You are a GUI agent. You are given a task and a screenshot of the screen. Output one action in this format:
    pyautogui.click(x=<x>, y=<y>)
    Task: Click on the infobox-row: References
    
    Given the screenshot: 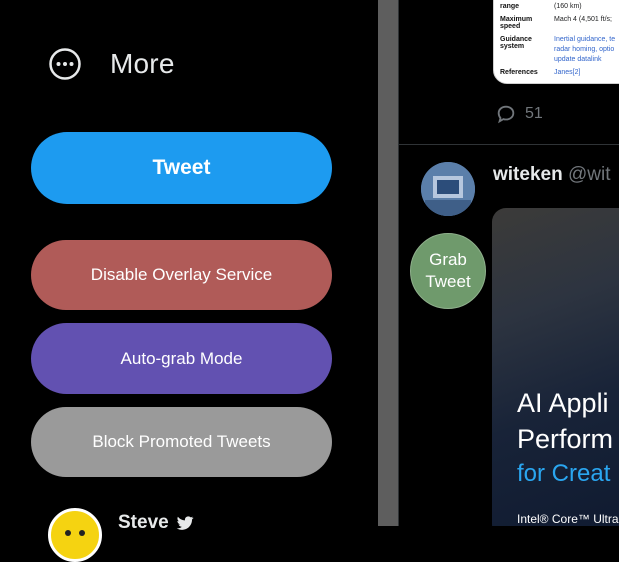 What is the action you would take?
    pyautogui.click(x=519, y=72)
    